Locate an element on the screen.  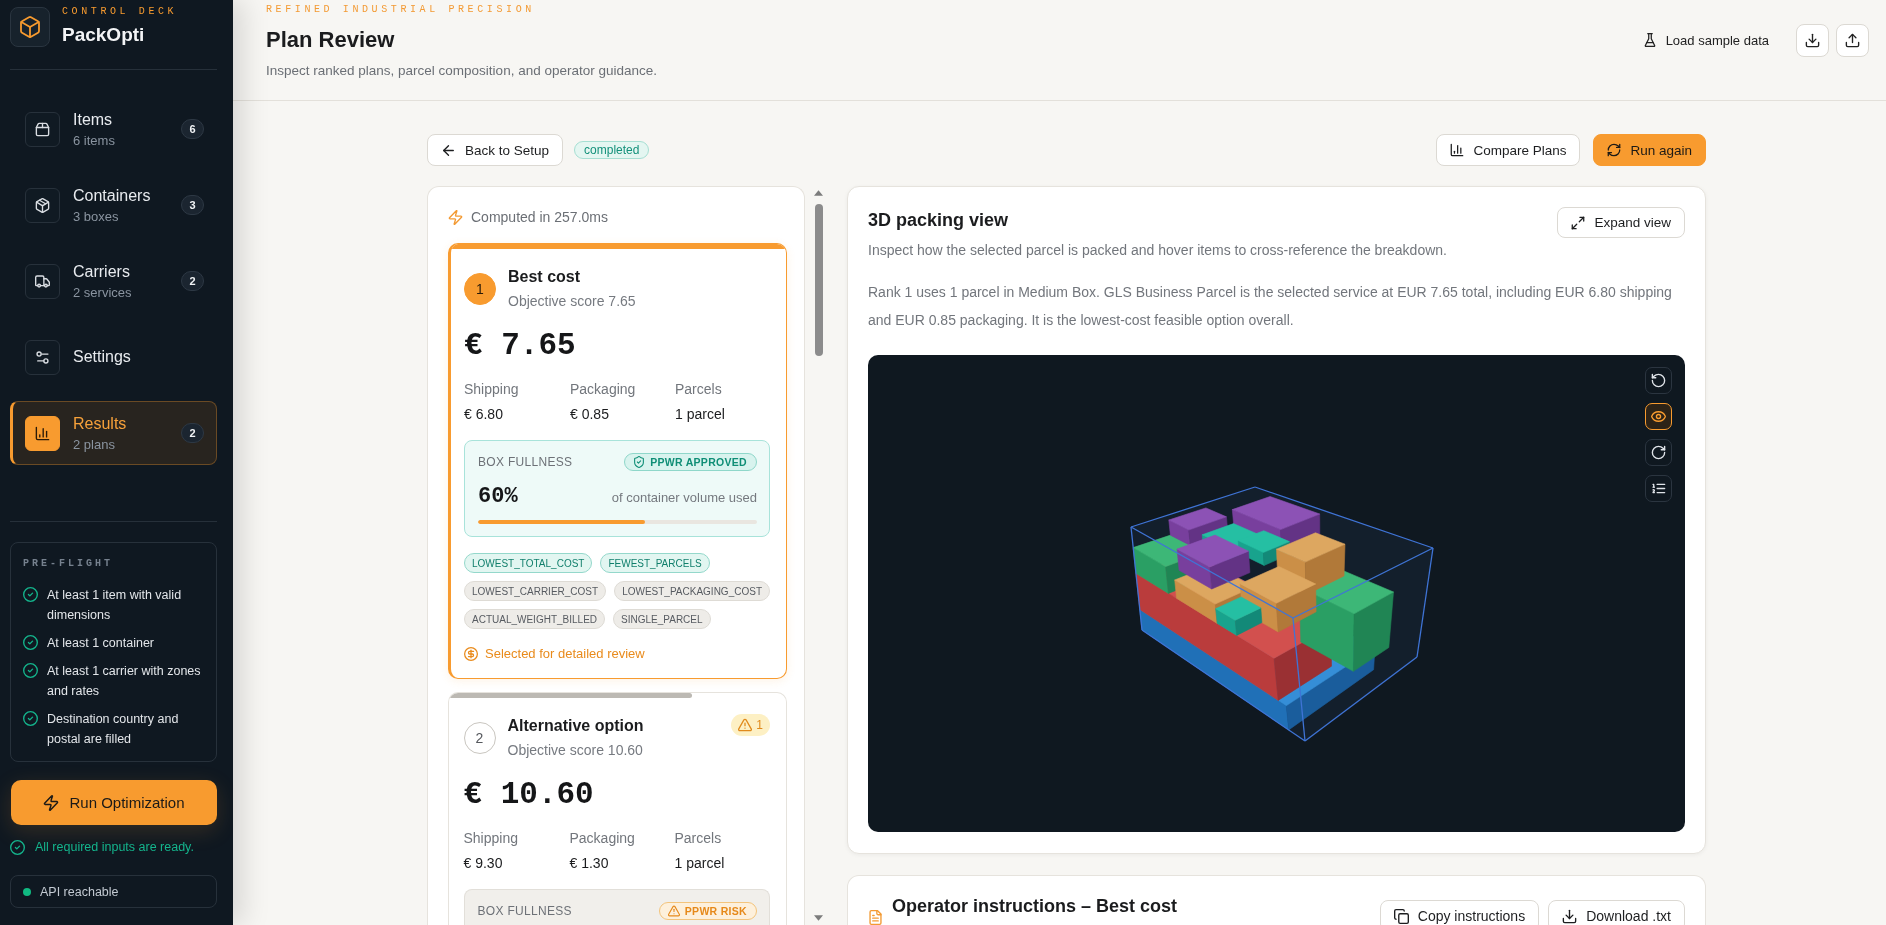
page-subtitle: Inspect ranked plans, parcel composition, and operator guidance. is located at coordinates (461, 71).